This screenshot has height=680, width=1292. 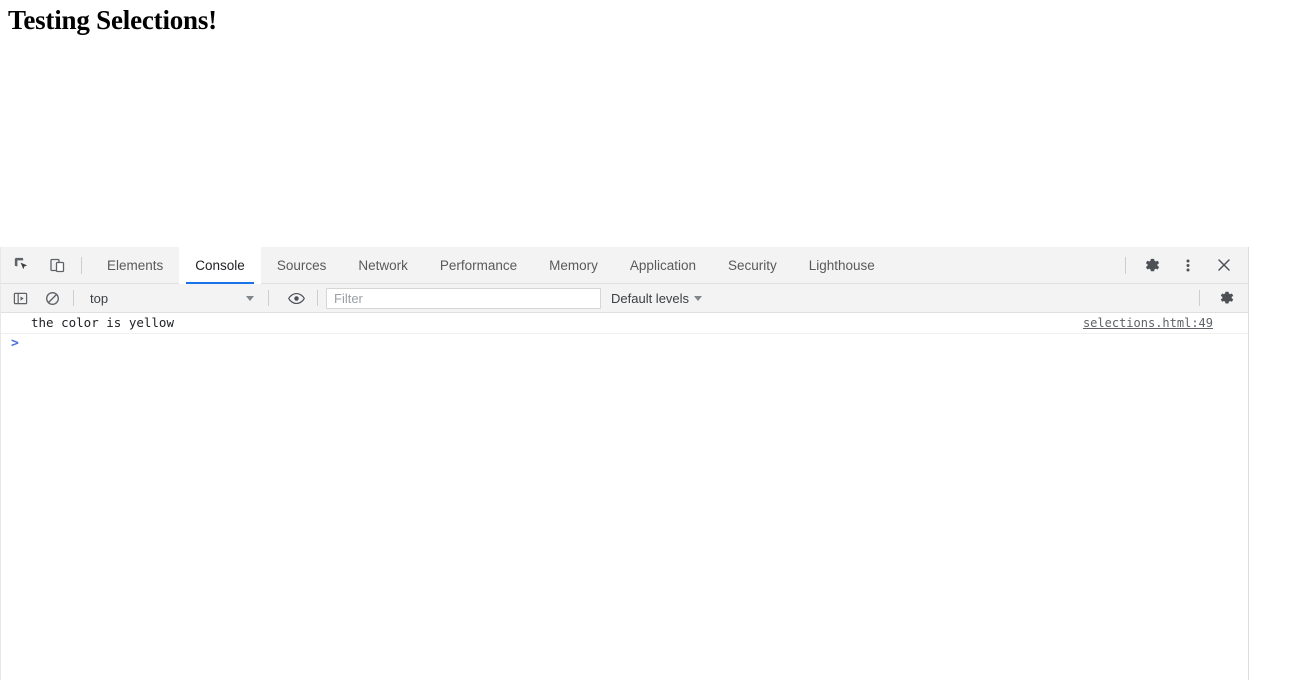 I want to click on tab-sources: Sources, so click(x=302, y=265).